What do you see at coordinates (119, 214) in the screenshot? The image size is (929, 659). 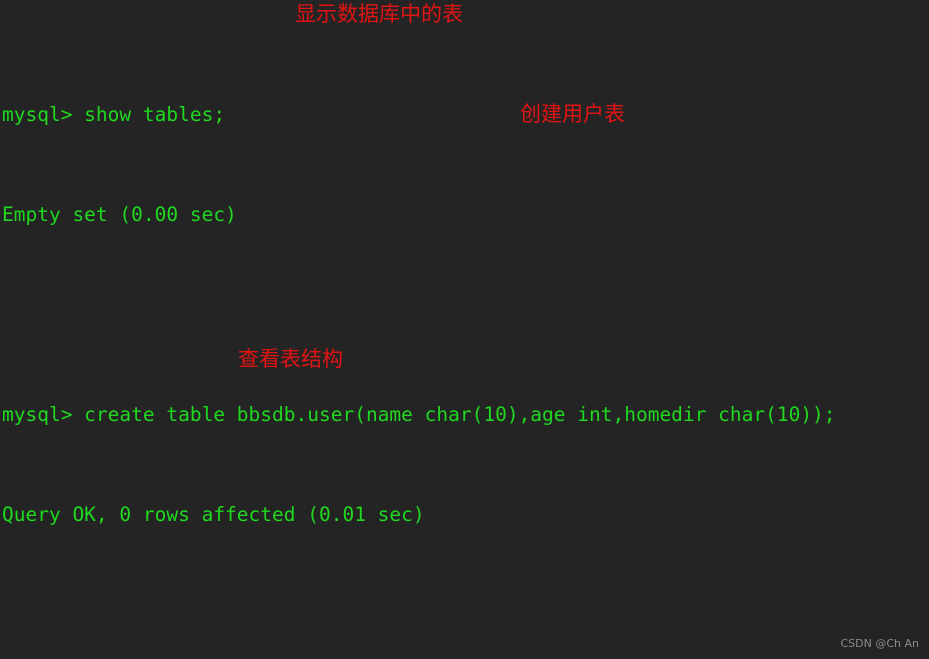 I see `result-empty-set: Empty set (0.00 sec)` at bounding box center [119, 214].